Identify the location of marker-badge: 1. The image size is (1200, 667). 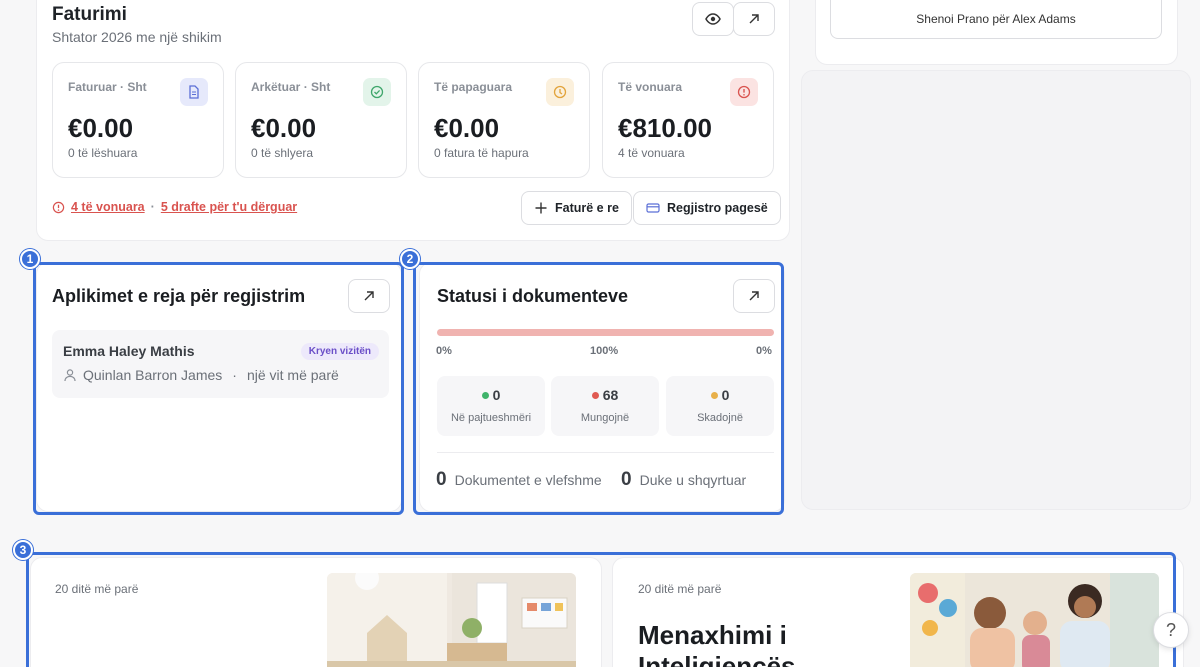
(30, 259).